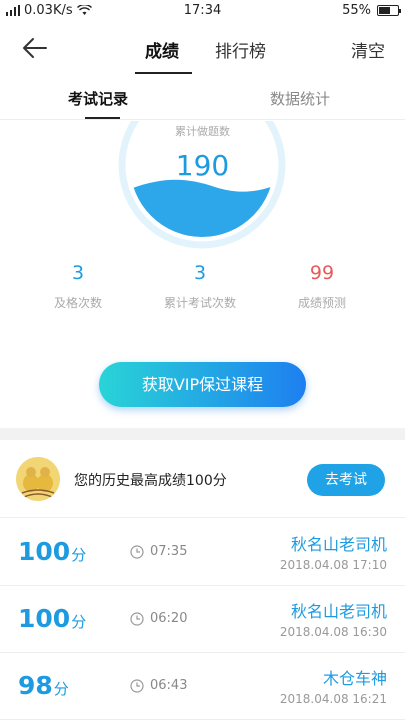 Image resolution: width=405 pixels, height=720 pixels. I want to click on list-item: 100分 06:20 秋名山老司机 2018.04.08 16:30, so click(202, 619).